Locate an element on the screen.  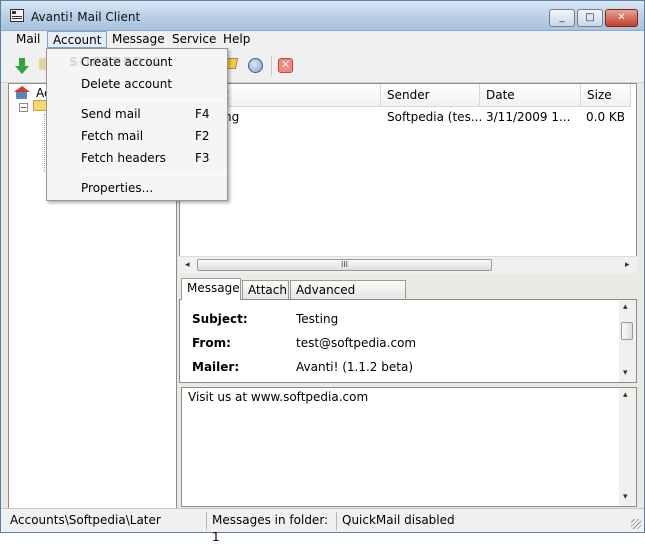
menu-bar: Mail Account Message Service Help is located at coordinates (322, 40).